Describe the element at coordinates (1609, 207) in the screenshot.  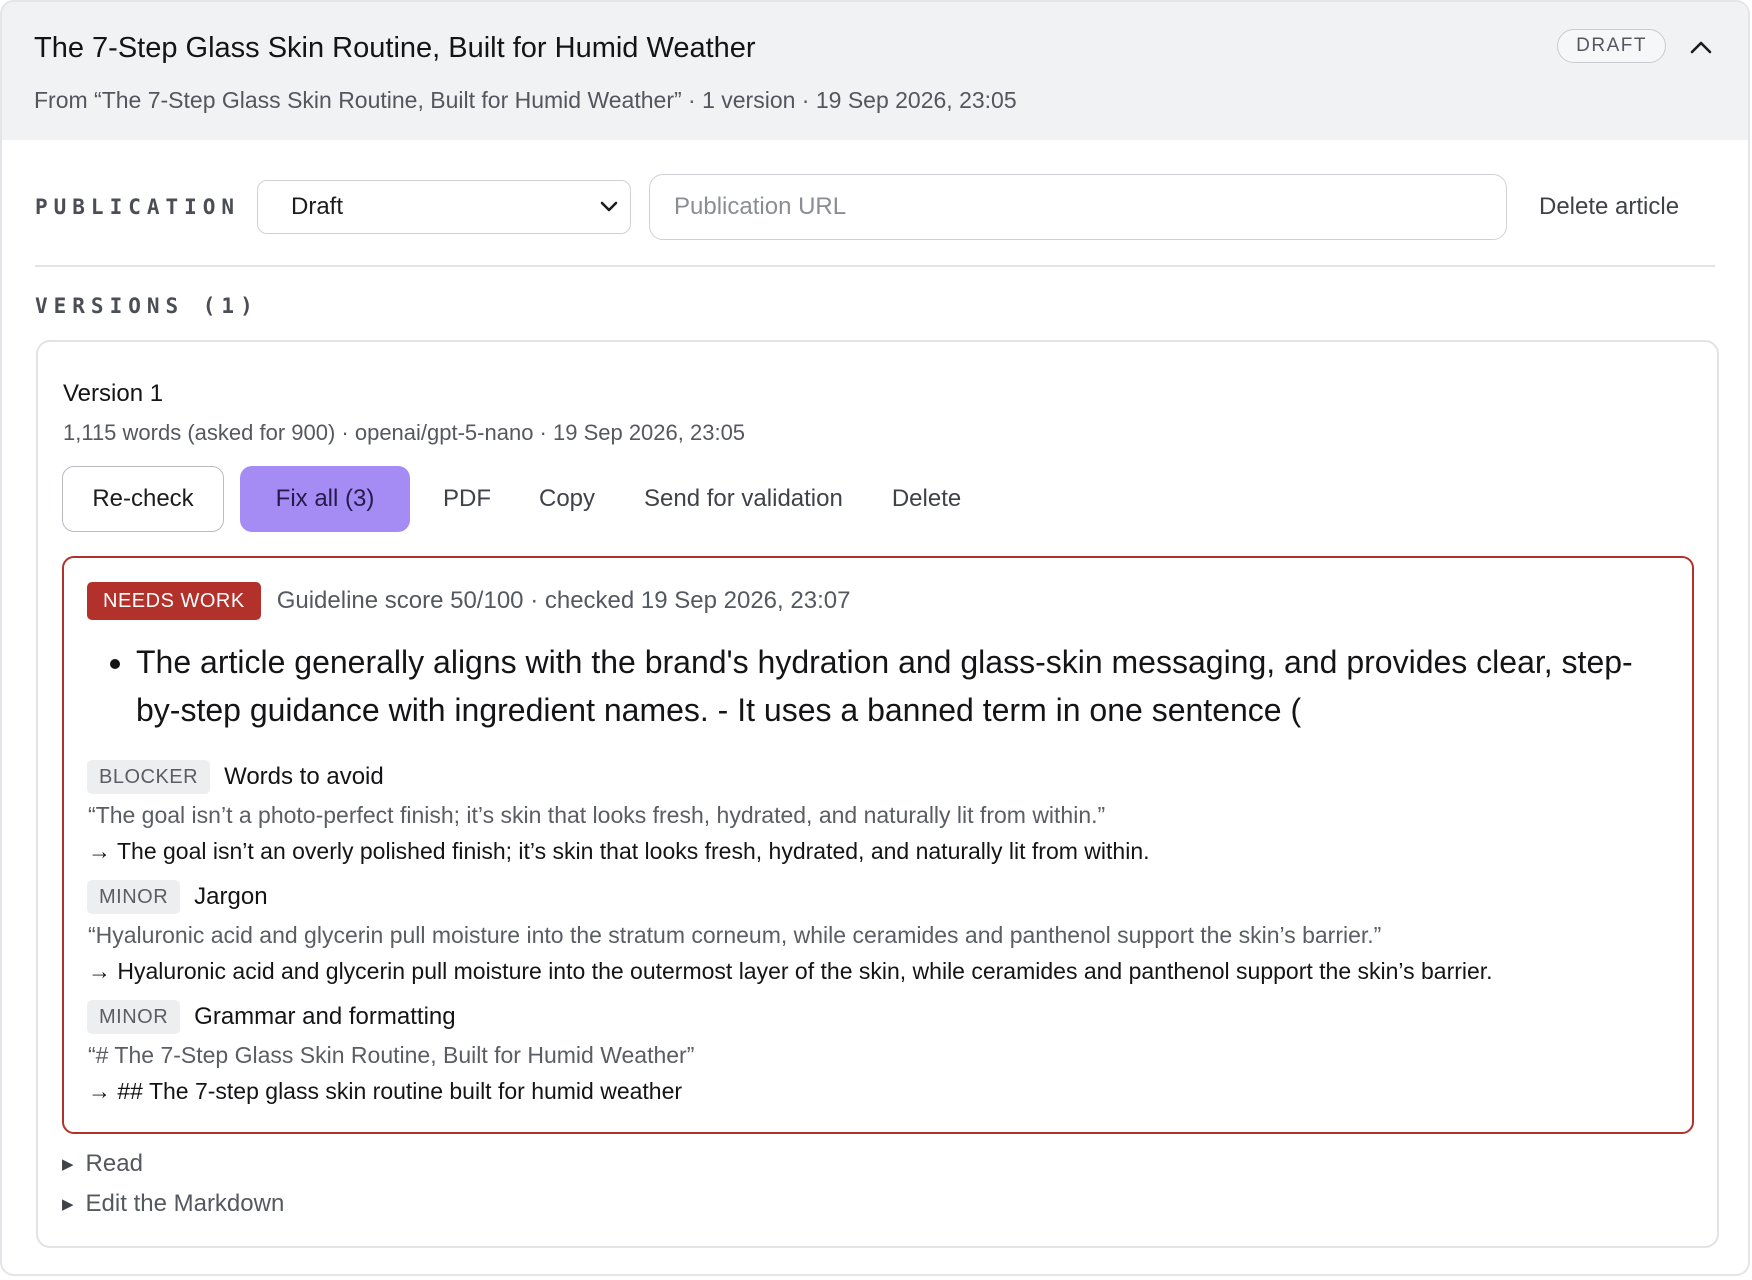
I see `delete-article-button: Delete article` at that location.